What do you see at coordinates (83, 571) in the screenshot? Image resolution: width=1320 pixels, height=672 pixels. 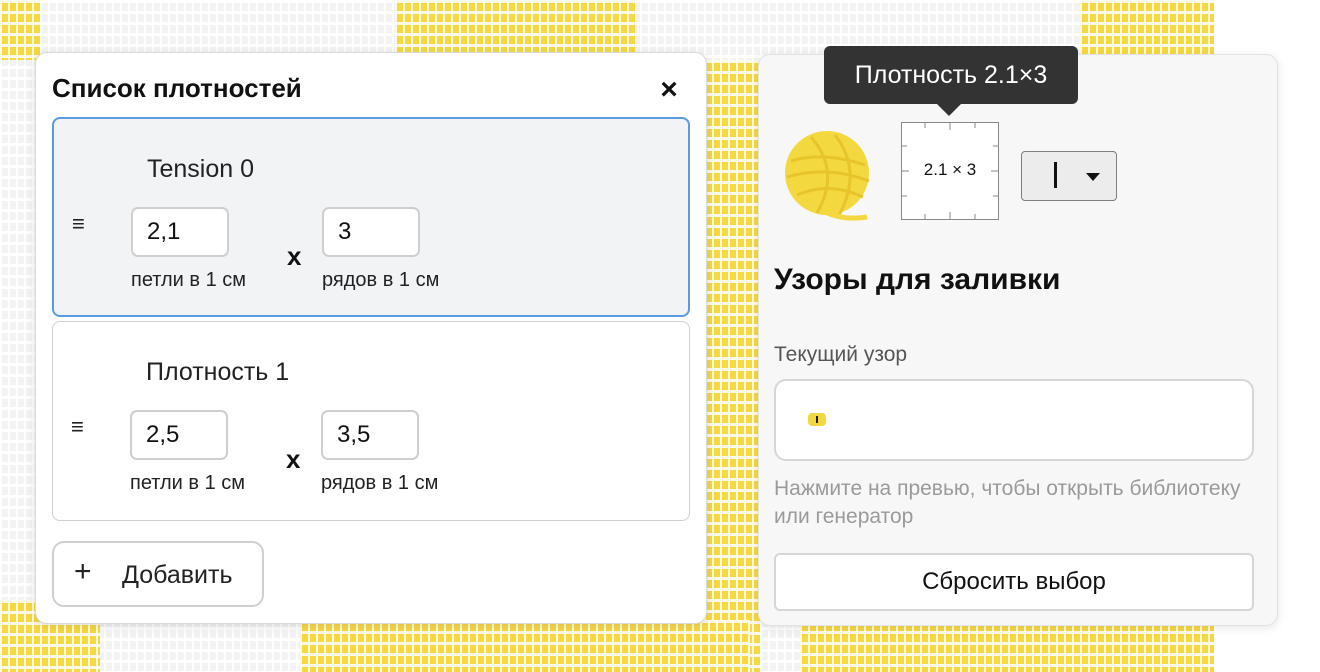 I see `plus-icon: +` at bounding box center [83, 571].